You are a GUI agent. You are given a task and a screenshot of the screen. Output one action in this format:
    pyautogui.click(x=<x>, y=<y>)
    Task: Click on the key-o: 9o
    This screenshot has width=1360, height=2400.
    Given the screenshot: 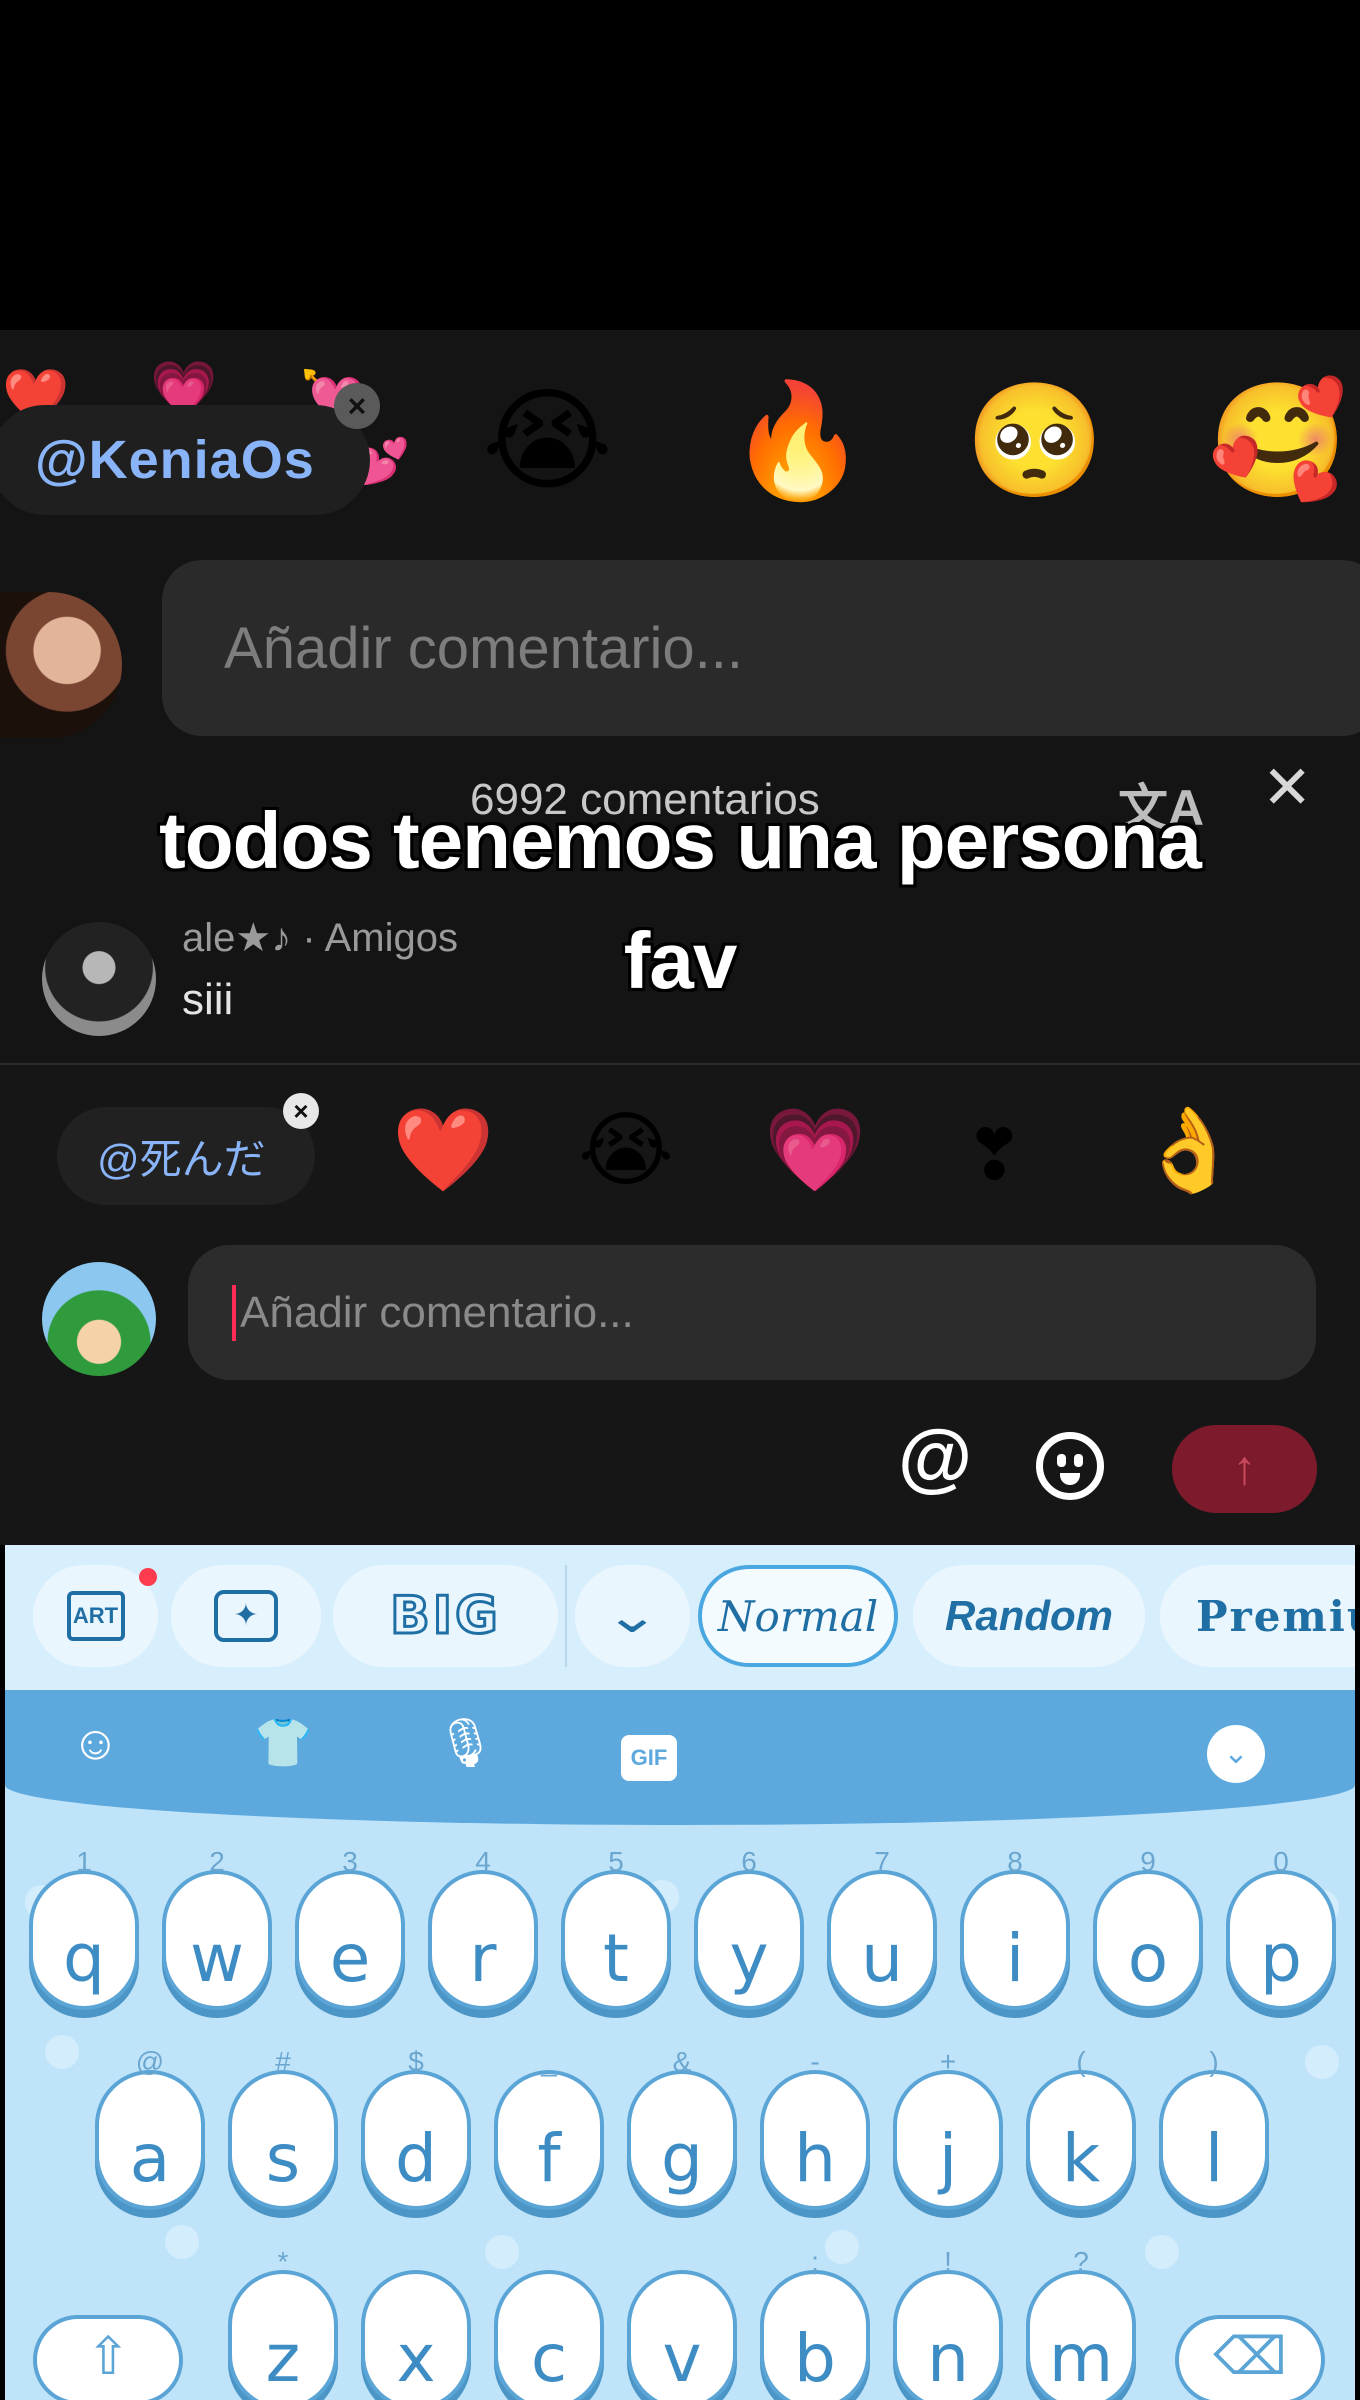 What is the action you would take?
    pyautogui.click(x=1148, y=1928)
    